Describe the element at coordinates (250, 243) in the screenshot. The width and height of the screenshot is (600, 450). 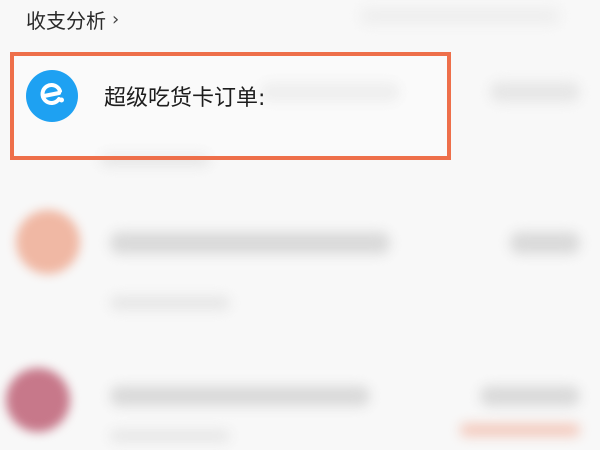
I see `blurred-row2-title` at that location.